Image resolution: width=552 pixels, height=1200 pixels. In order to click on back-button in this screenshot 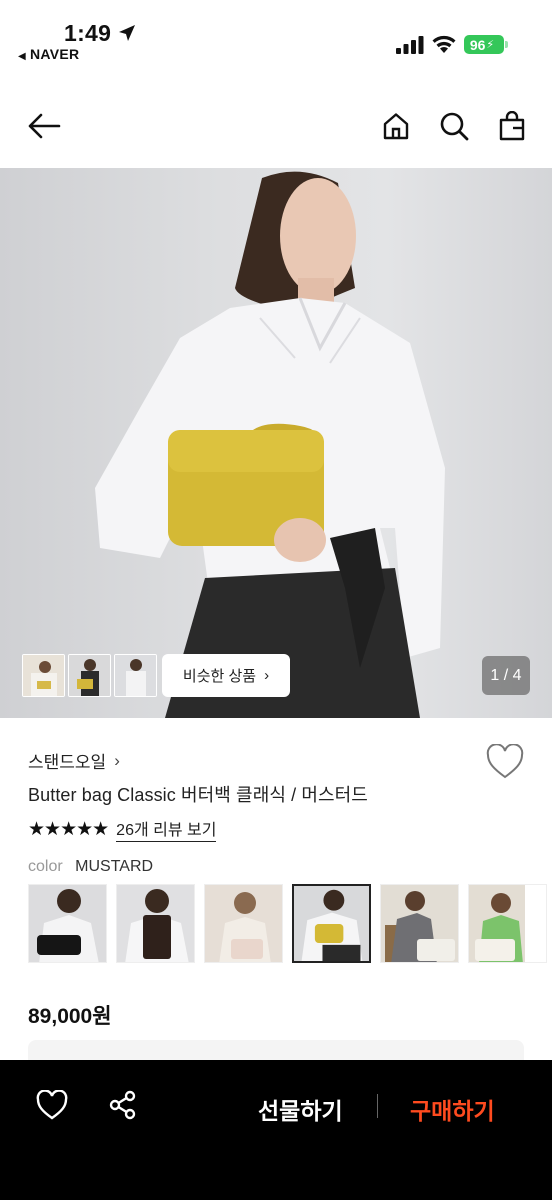, I will do `click(44, 126)`.